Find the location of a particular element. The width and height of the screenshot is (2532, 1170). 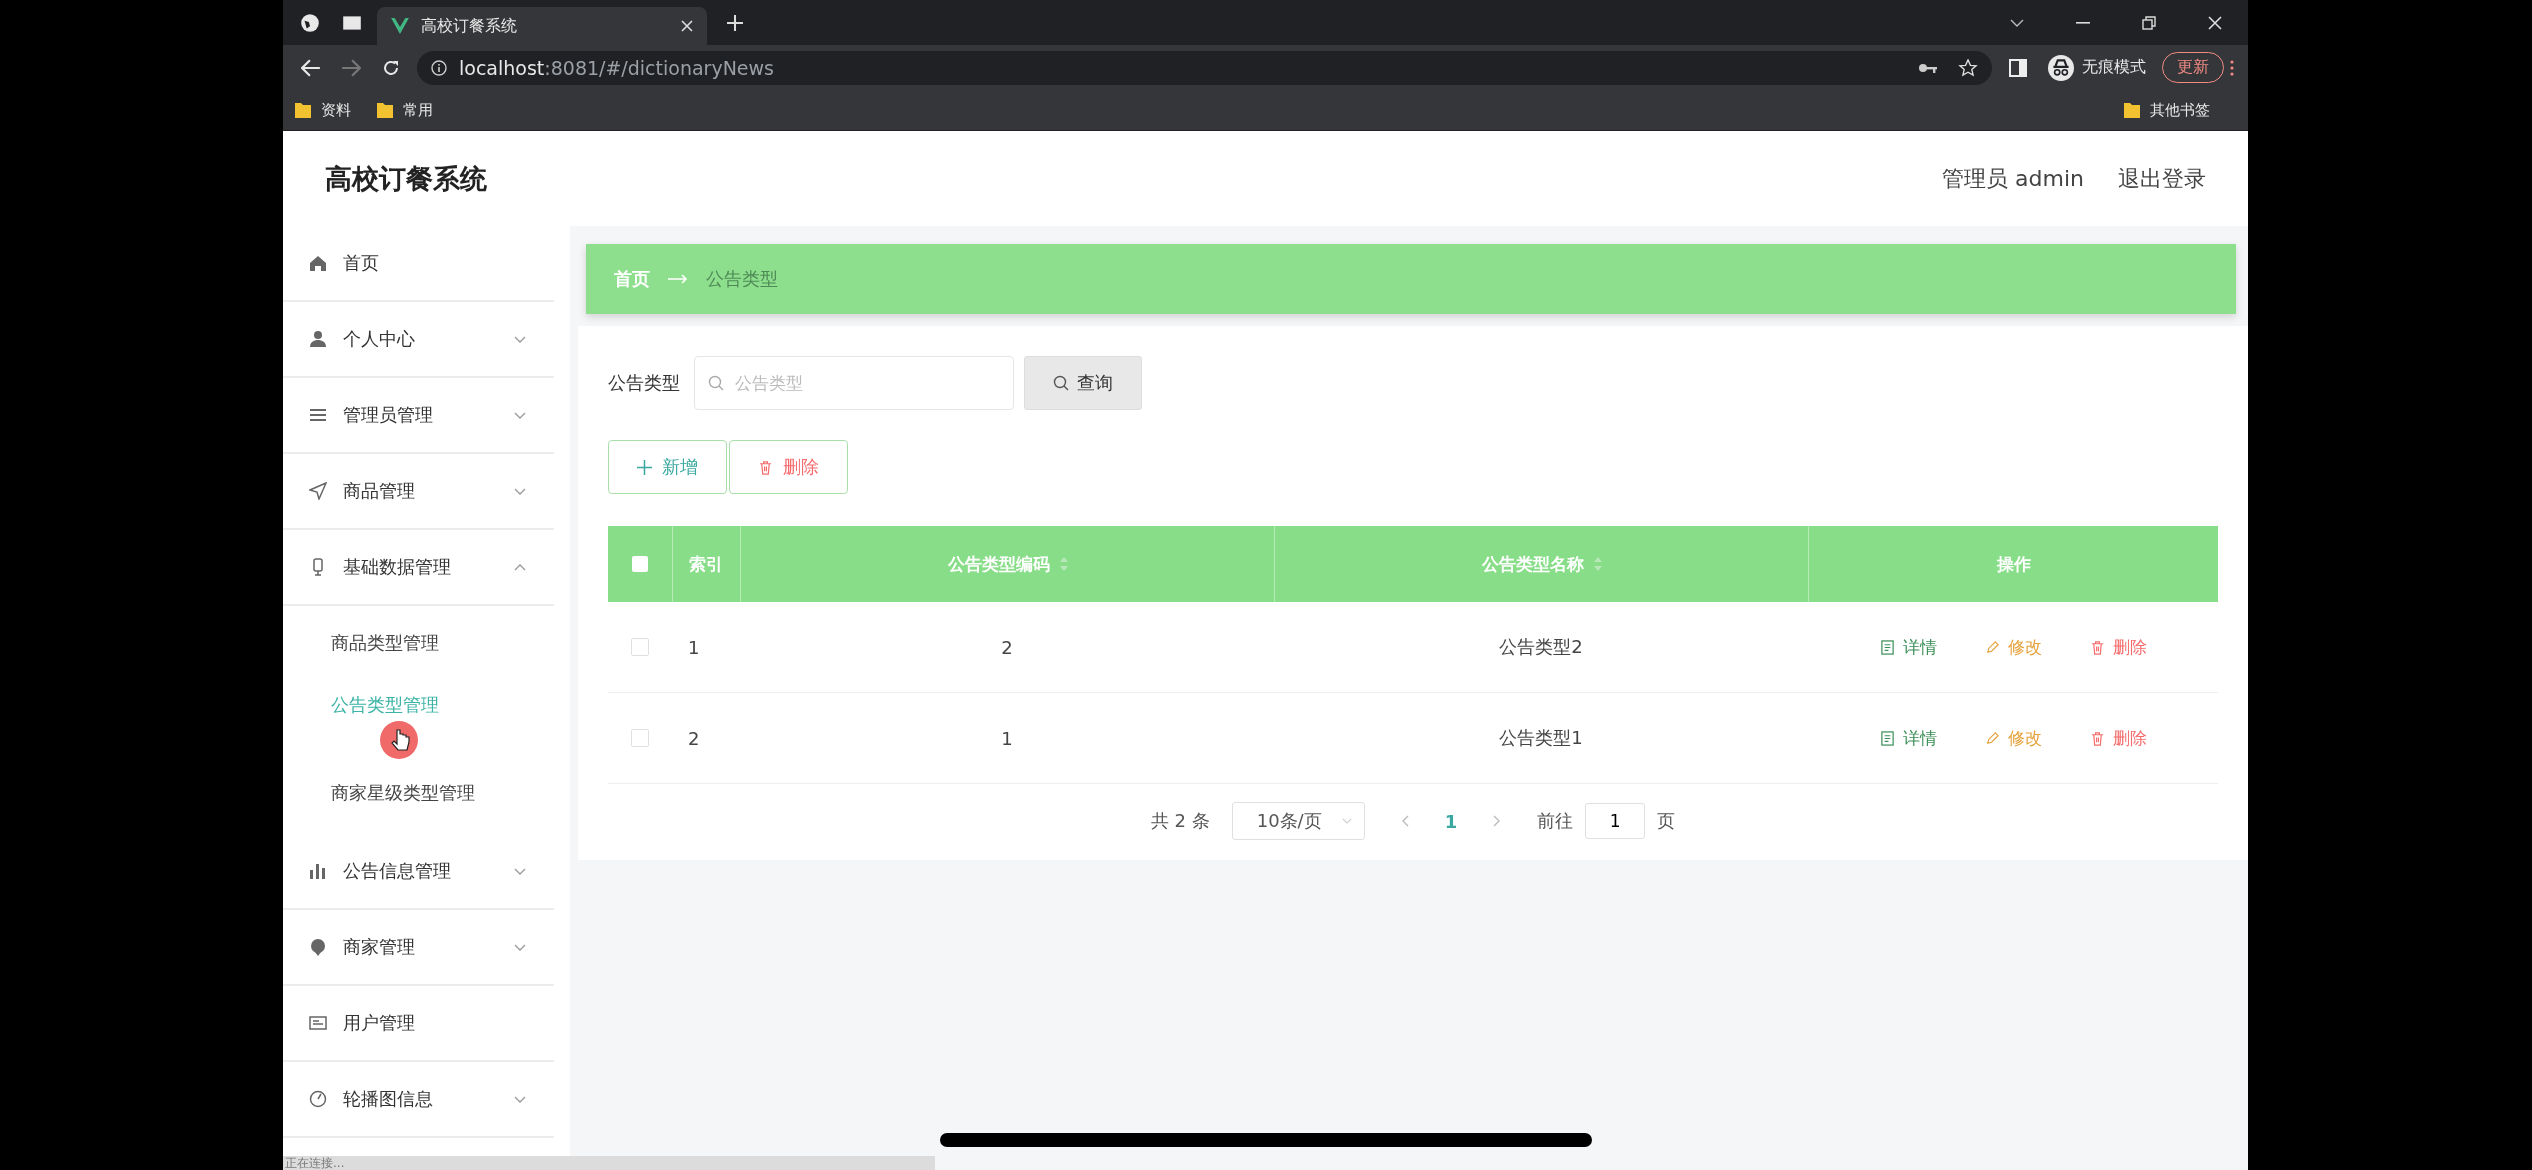

list-icon is located at coordinates (318, 415).